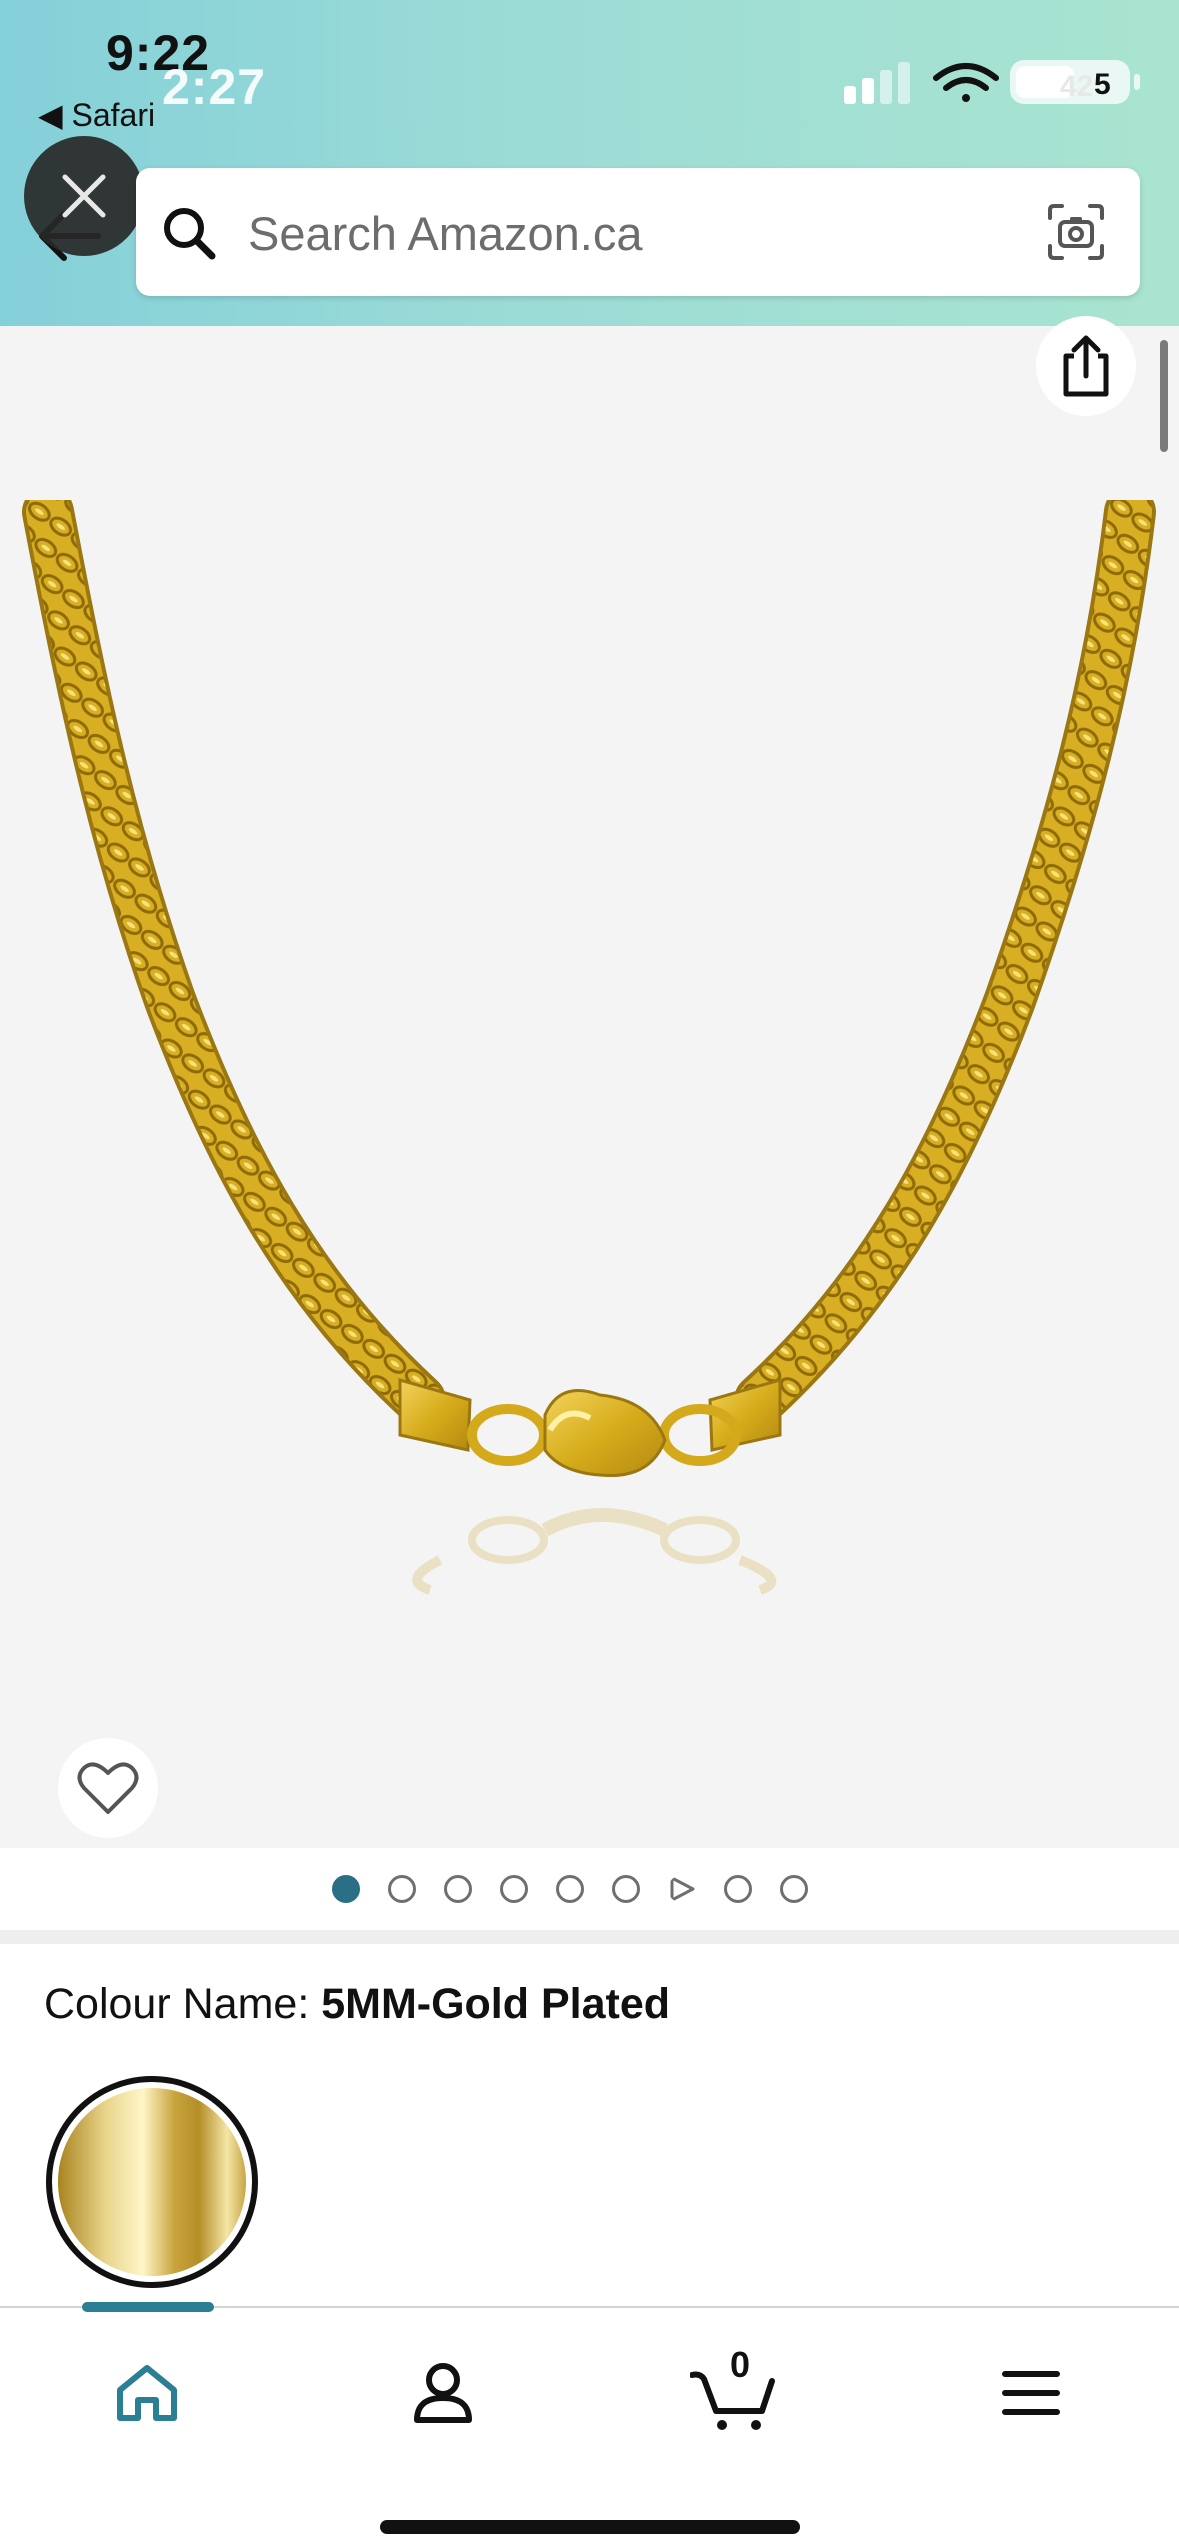 The height and width of the screenshot is (2545, 1179). What do you see at coordinates (190, 234) in the screenshot?
I see `search-icon` at bounding box center [190, 234].